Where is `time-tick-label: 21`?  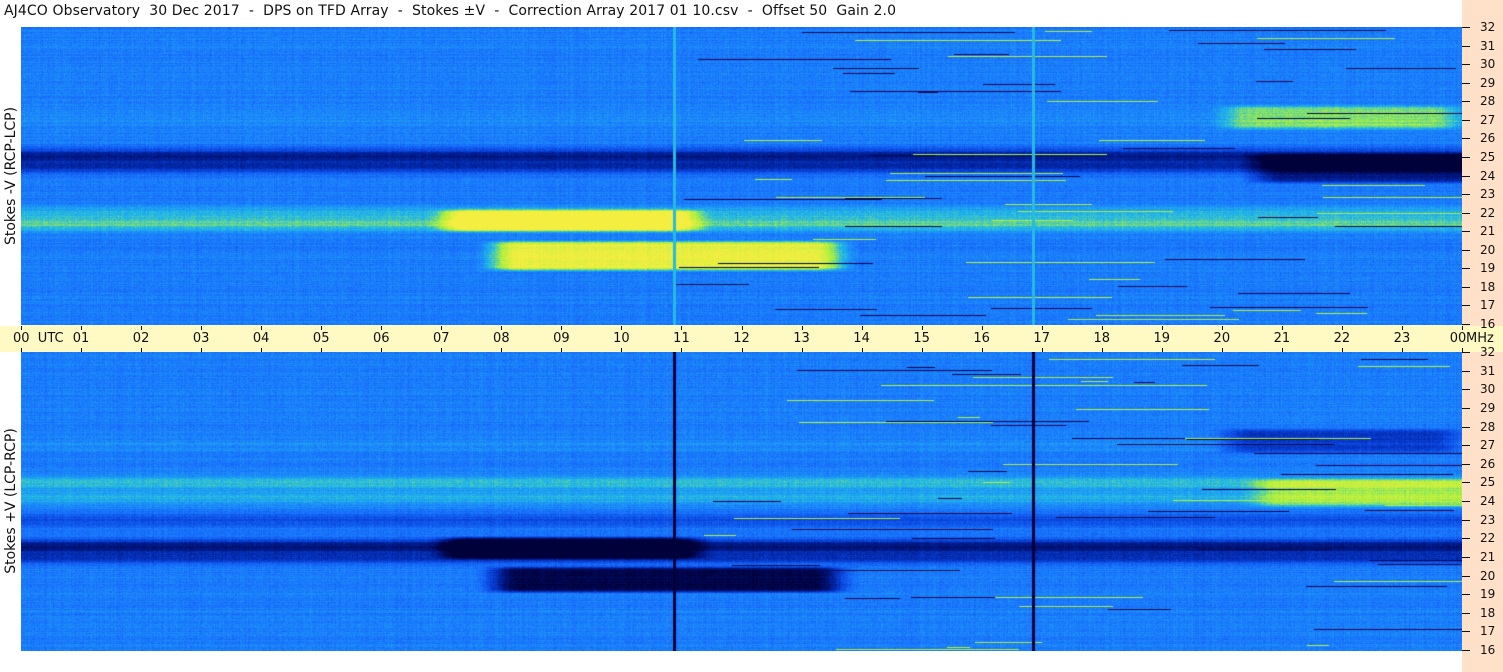 time-tick-label: 21 is located at coordinates (1282, 338).